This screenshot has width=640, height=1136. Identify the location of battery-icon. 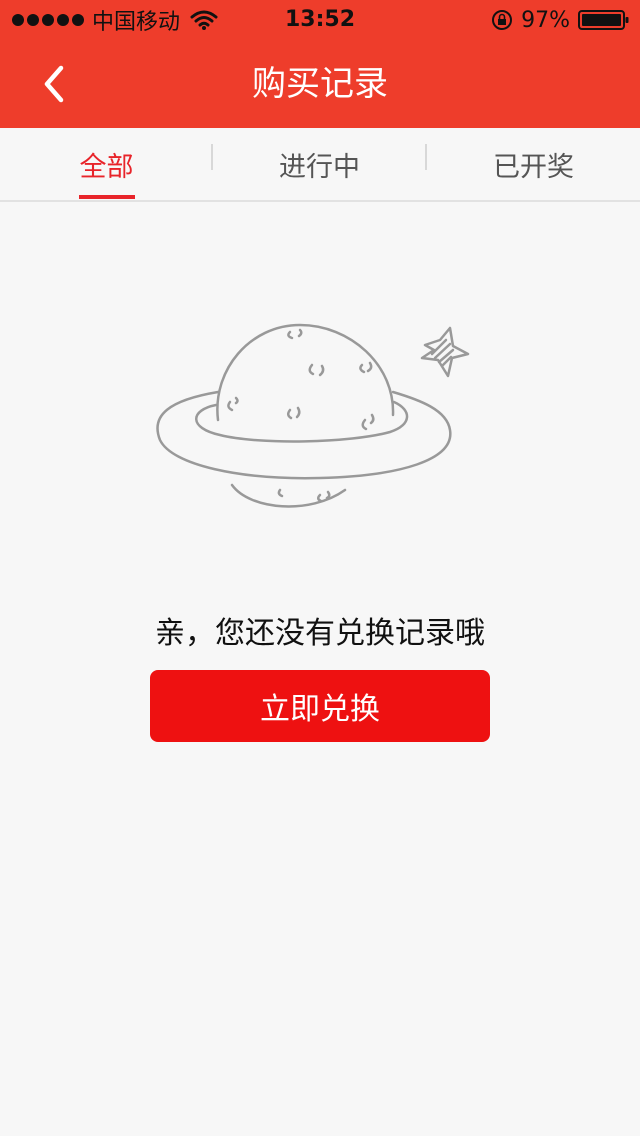
(603, 20).